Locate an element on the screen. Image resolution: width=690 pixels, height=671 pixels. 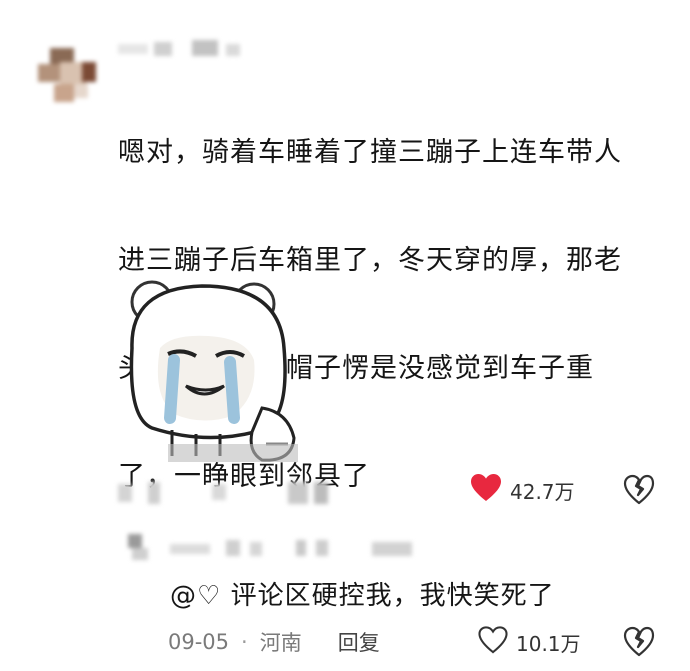
crying-bear-sticker is located at coordinates (212, 368).